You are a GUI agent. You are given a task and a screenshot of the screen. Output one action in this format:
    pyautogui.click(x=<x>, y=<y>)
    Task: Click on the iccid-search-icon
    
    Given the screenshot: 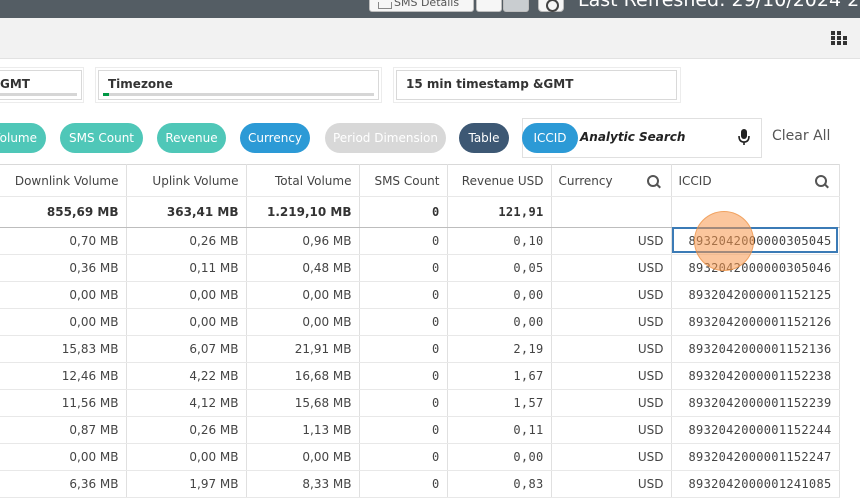 What is the action you would take?
    pyautogui.click(x=822, y=182)
    